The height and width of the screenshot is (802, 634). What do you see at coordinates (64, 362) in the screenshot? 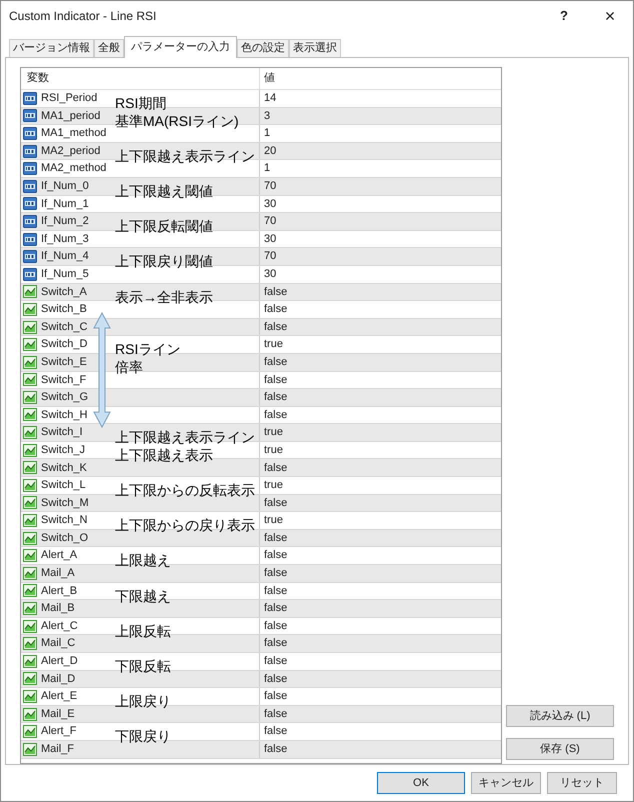
I see `parameter-name: Switch_E` at bounding box center [64, 362].